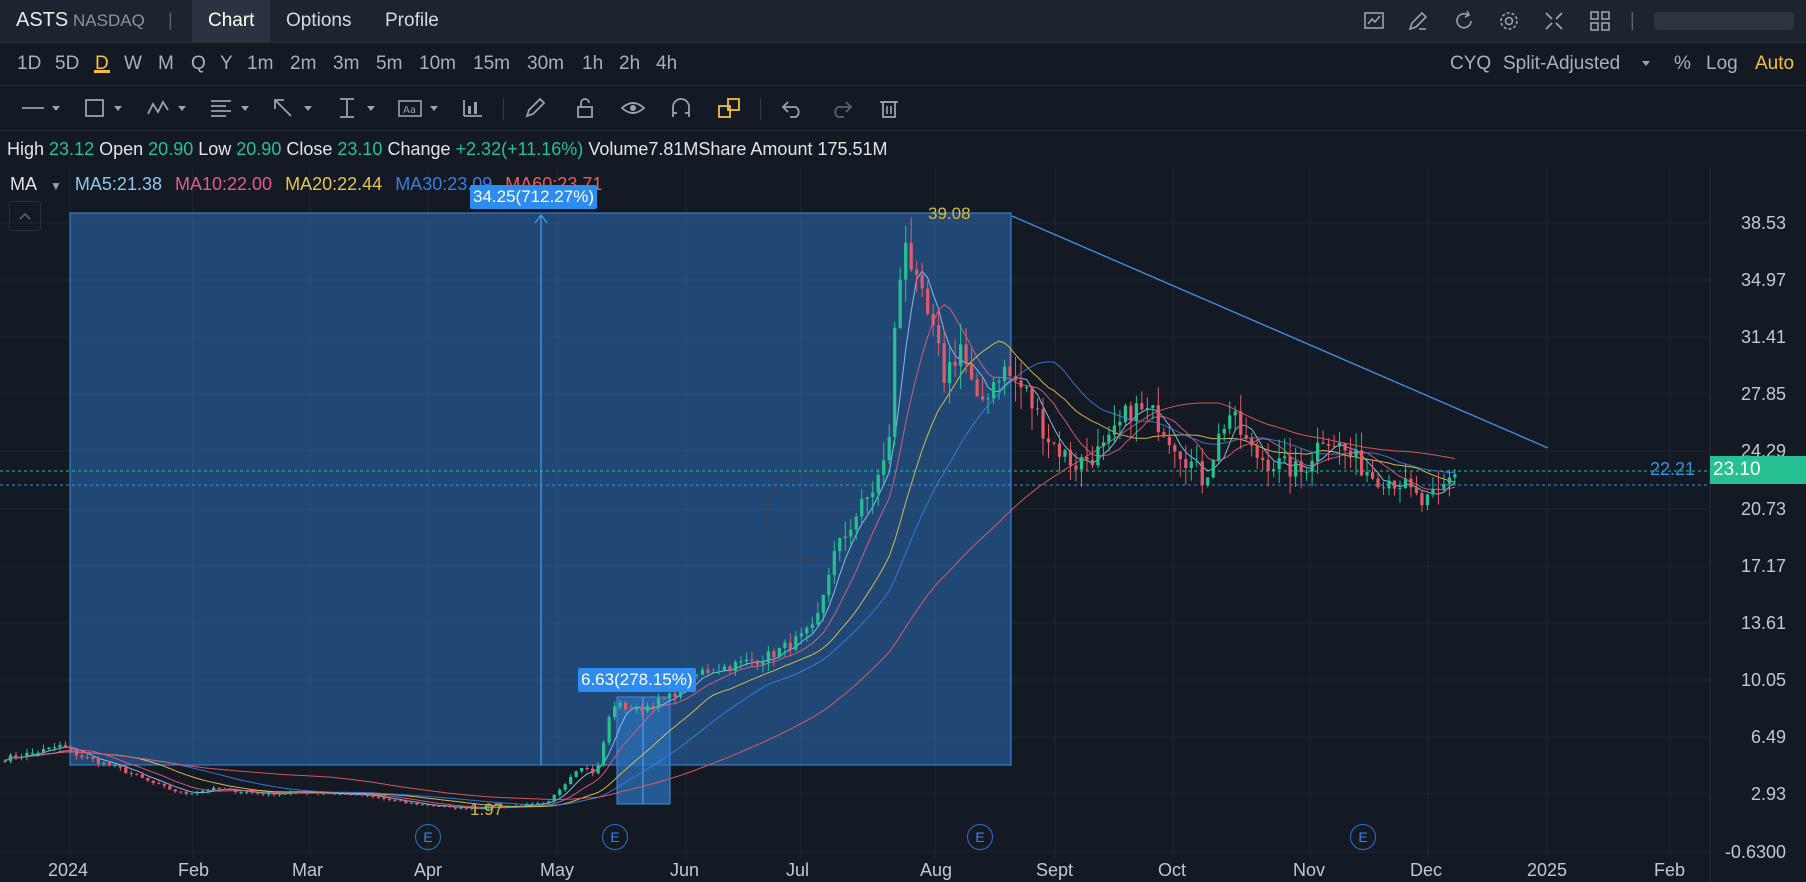 Image resolution: width=1806 pixels, height=882 pixels. I want to click on text-tool-icon: Aa, so click(410, 108).